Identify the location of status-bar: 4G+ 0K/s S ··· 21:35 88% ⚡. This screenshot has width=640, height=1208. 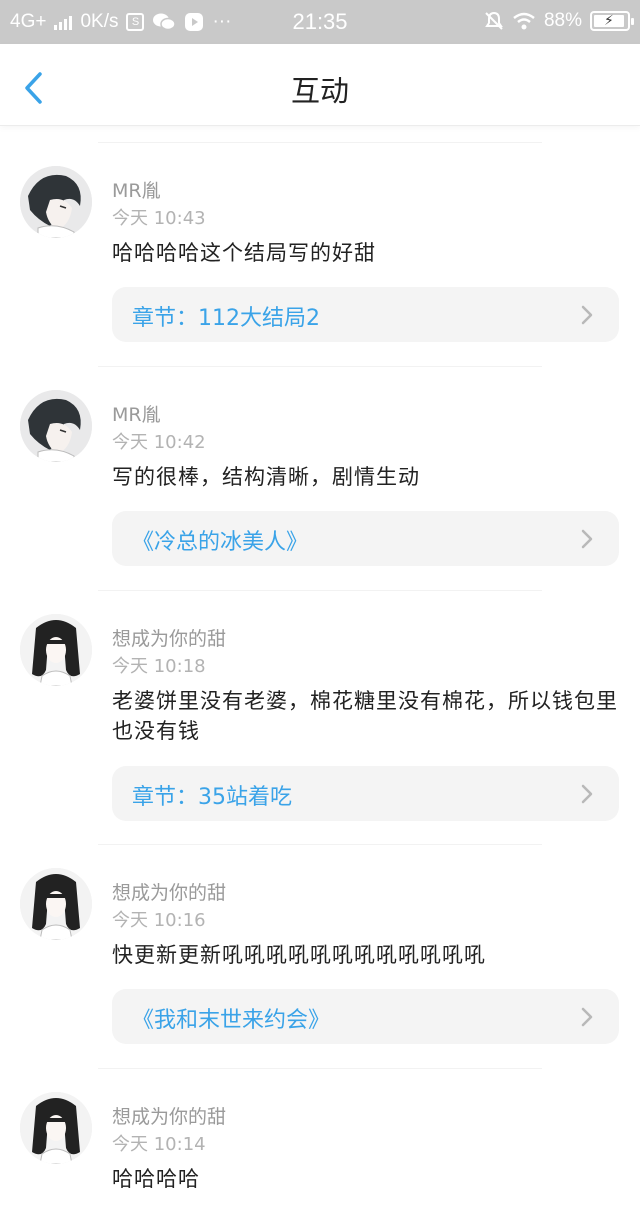
(320, 22).